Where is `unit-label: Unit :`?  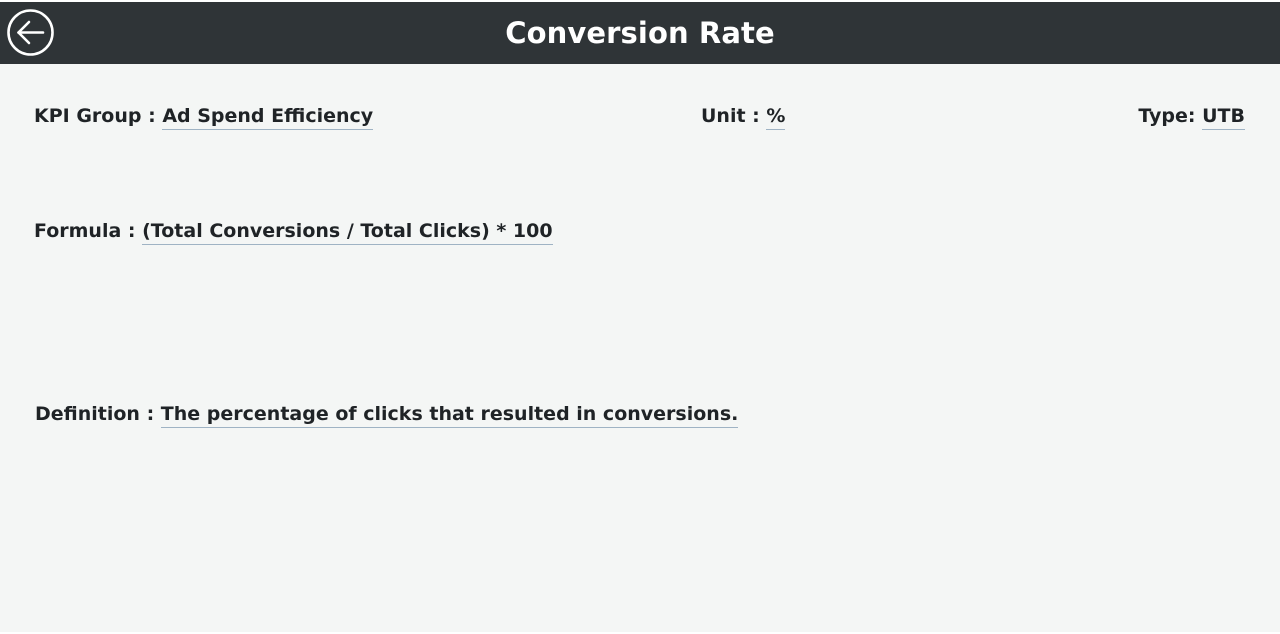
unit-label: Unit : is located at coordinates (734, 116).